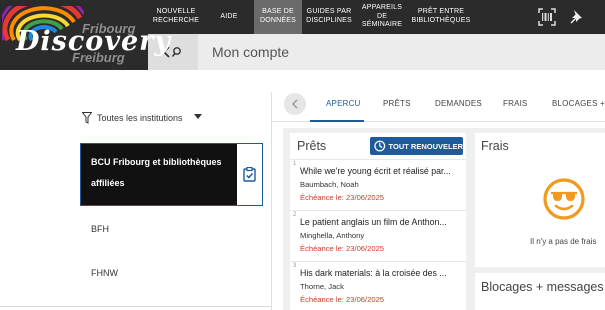 The height and width of the screenshot is (310, 605). Describe the element at coordinates (540, 200) in the screenshot. I see `fees-card` at that location.